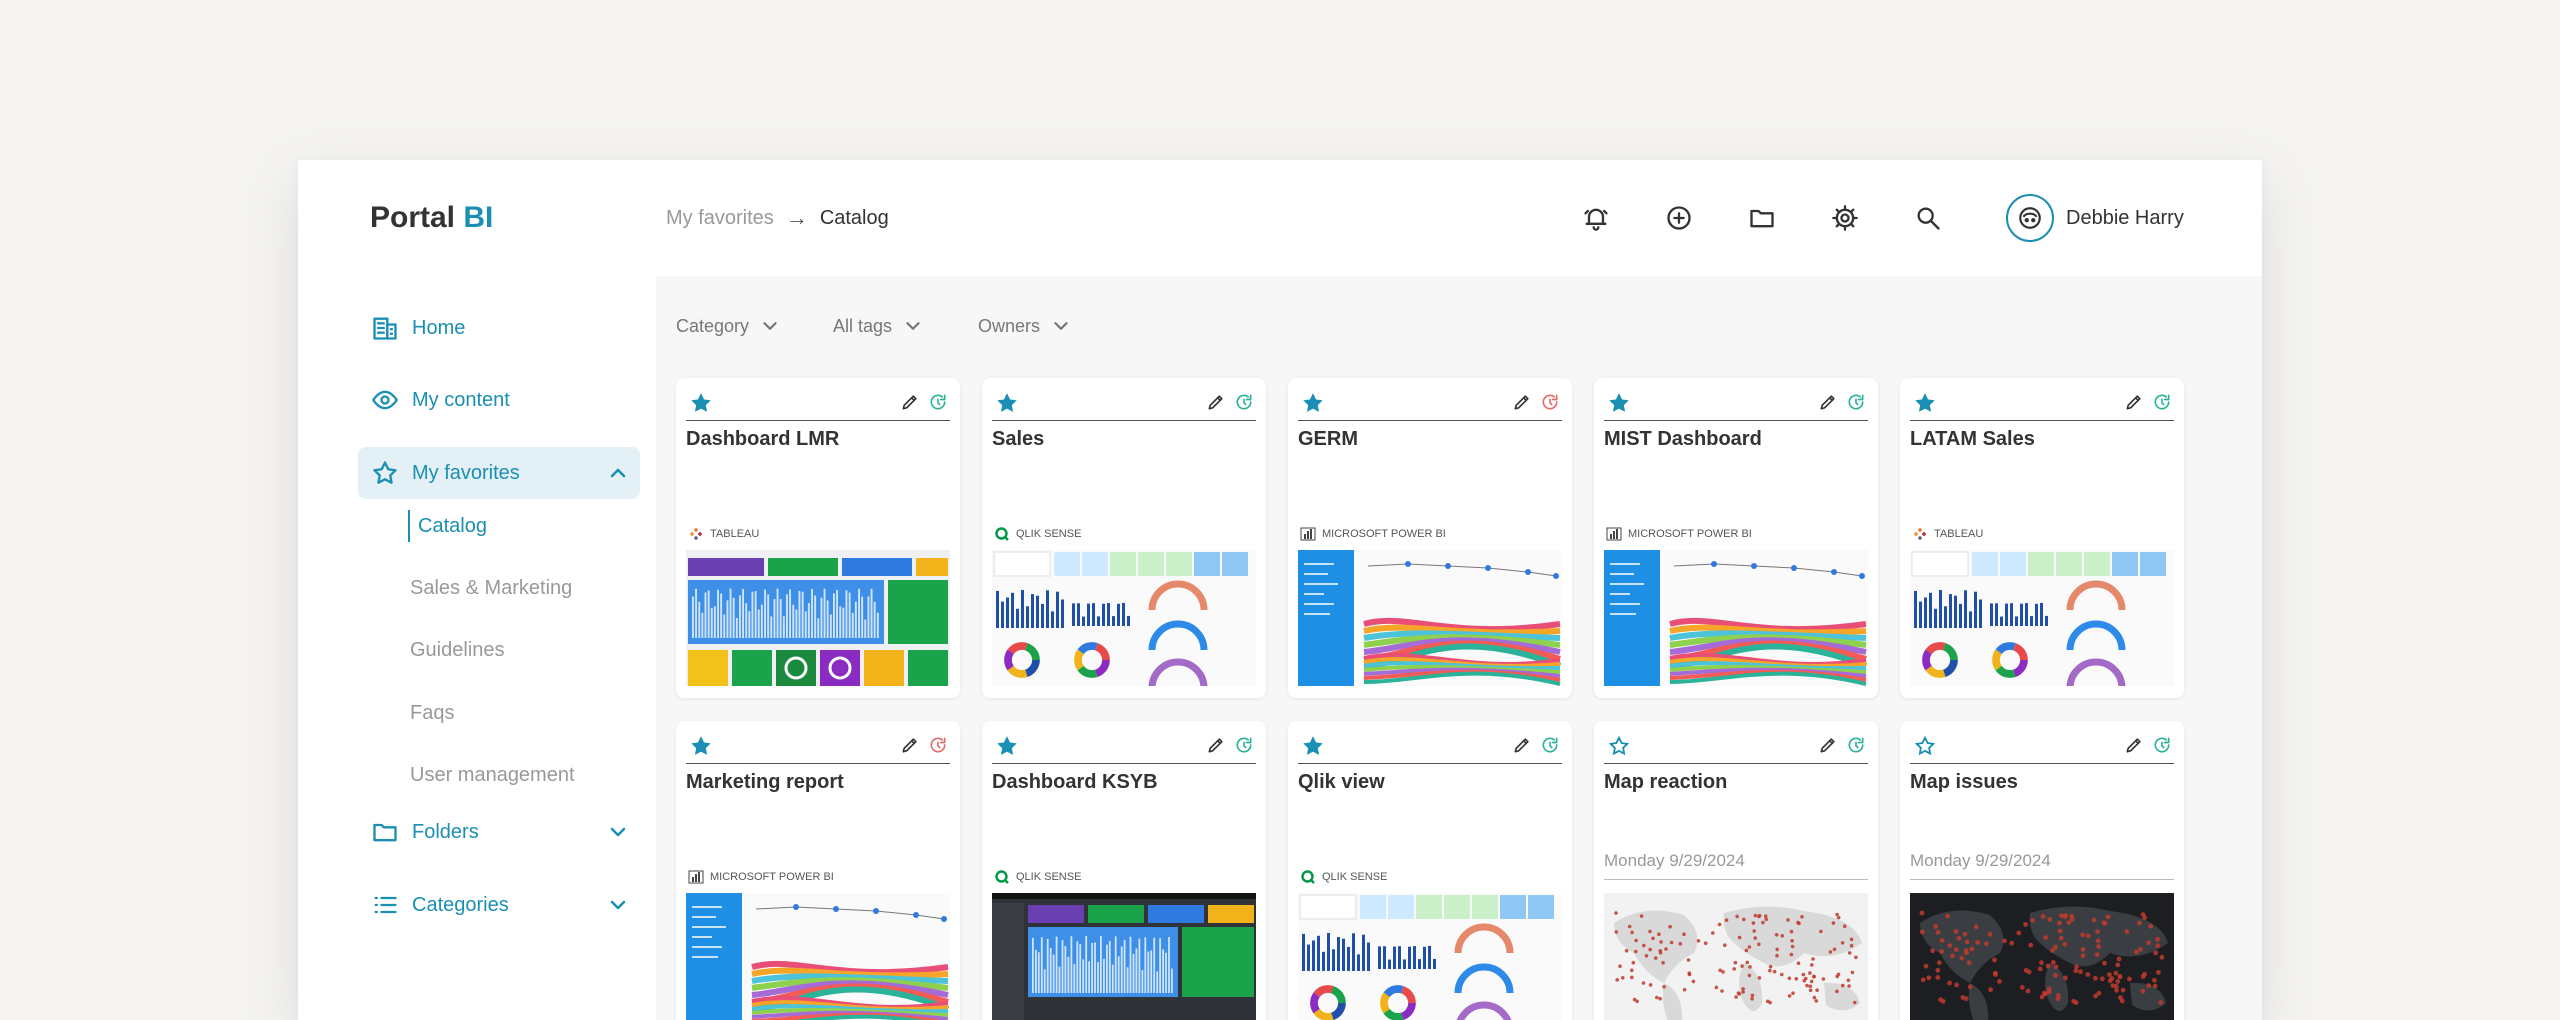 The width and height of the screenshot is (2560, 1020). Describe the element at coordinates (1845, 218) in the screenshot. I see `gear-icon` at that location.